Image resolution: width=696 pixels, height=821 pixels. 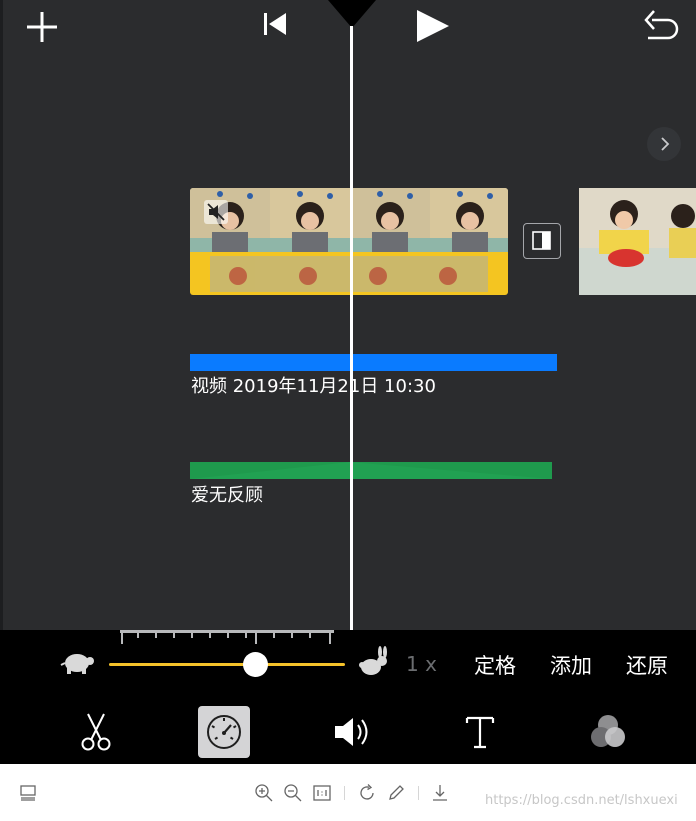 I want to click on edit-icon, so click(x=396, y=793).